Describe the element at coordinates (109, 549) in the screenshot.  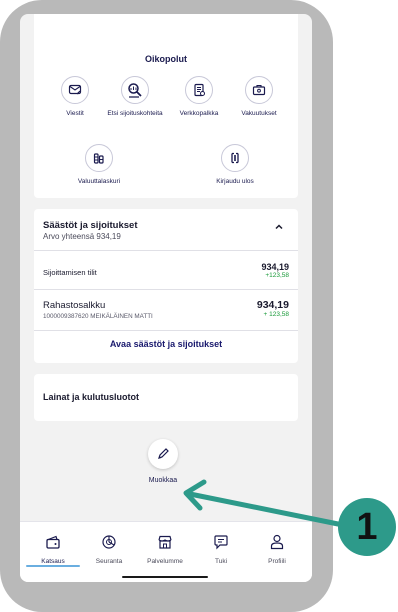
I see `tab-seuranta: Seuranta` at that location.